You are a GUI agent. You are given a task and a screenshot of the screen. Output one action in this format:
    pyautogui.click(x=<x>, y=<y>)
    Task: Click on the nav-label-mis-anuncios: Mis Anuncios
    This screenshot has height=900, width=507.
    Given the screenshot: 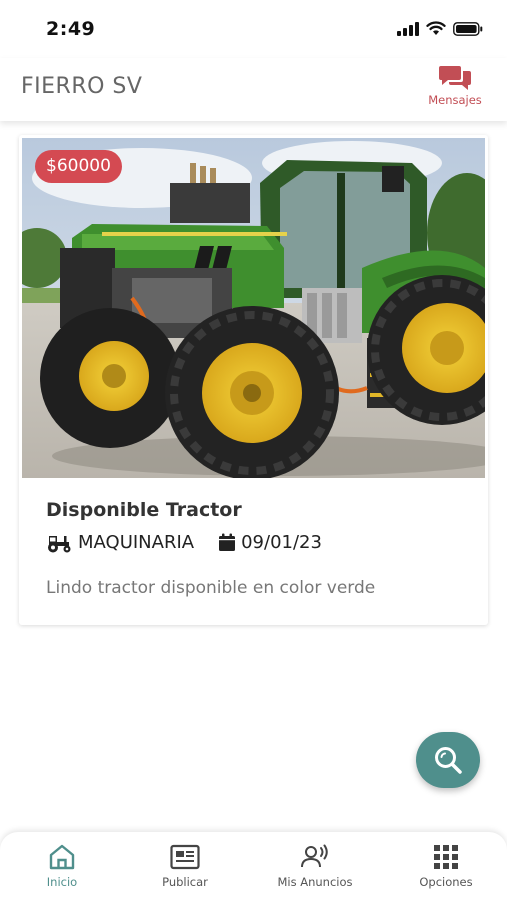 What is the action you would take?
    pyautogui.click(x=315, y=882)
    